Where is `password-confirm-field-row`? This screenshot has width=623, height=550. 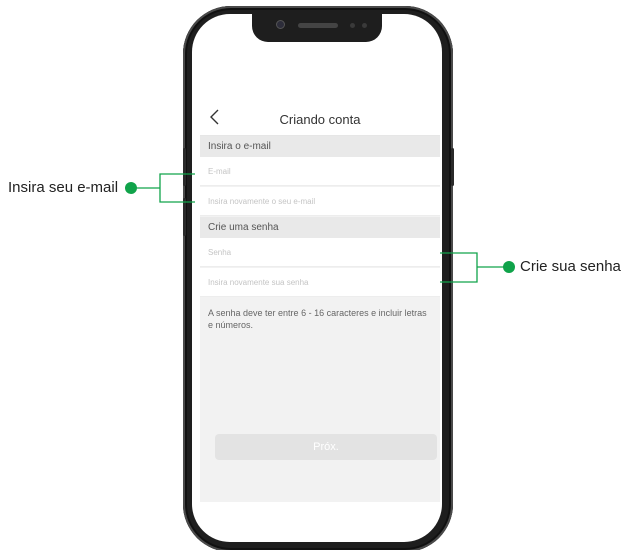
password-confirm-field-row is located at coordinates (320, 282).